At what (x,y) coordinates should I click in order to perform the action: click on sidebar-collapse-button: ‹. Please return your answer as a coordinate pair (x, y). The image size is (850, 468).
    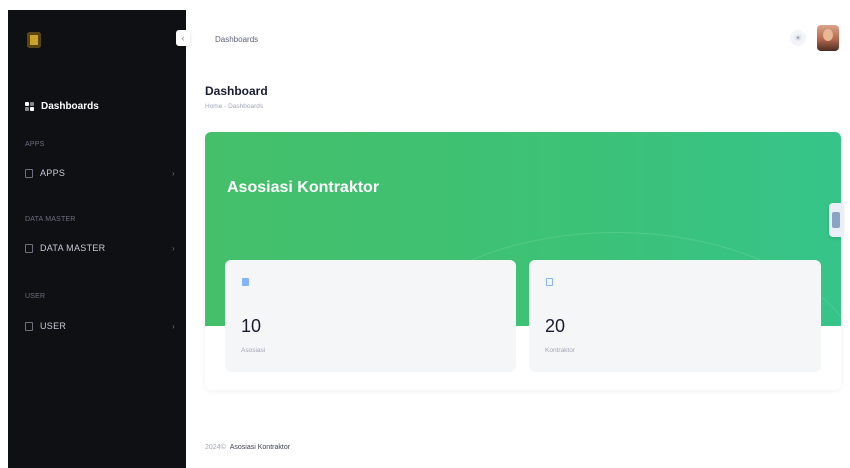
    Looking at the image, I should click on (183, 38).